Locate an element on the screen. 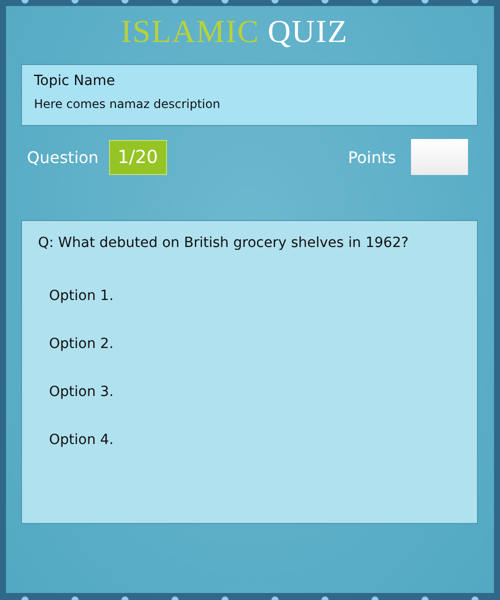 This screenshot has width=500, height=600. points-label: Points is located at coordinates (372, 157).